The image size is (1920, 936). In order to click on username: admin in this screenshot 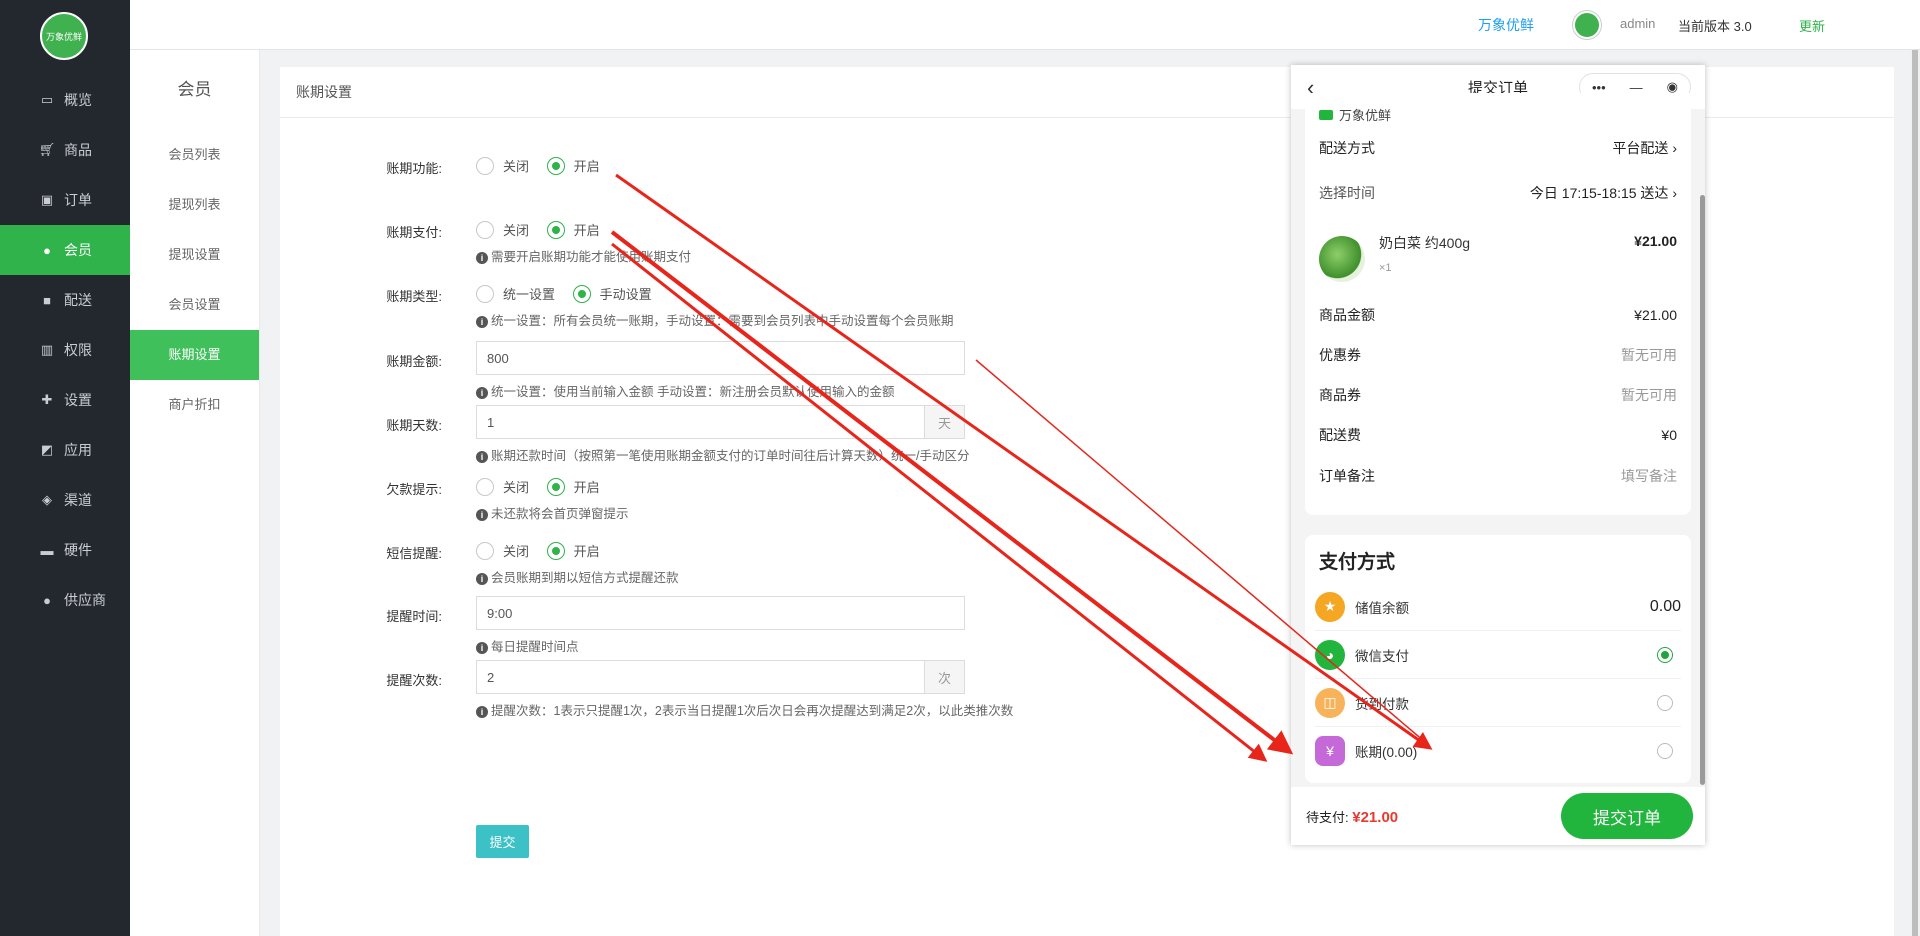, I will do `click(1637, 23)`.